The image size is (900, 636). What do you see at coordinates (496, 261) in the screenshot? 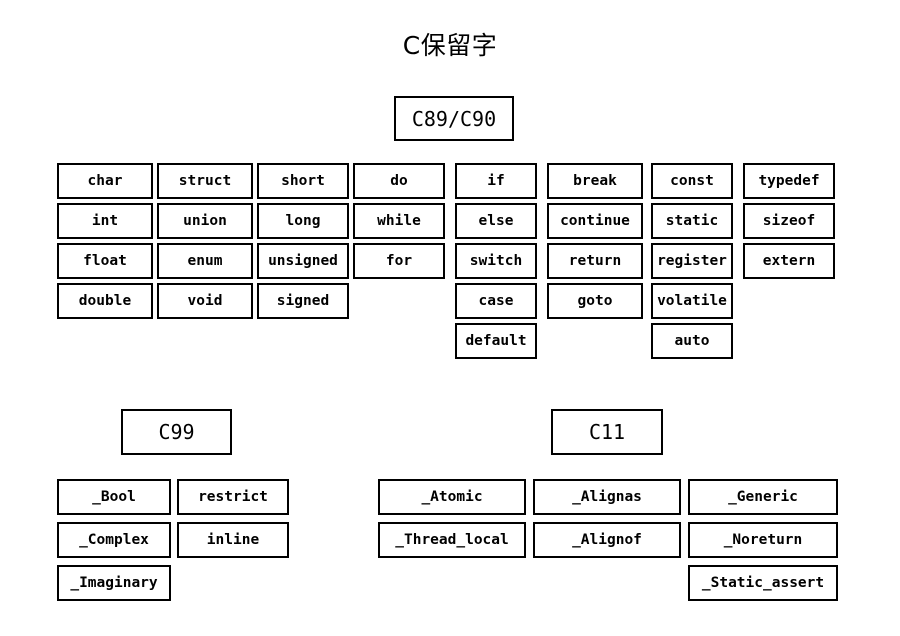
I see `keyword-box-switch: switch` at bounding box center [496, 261].